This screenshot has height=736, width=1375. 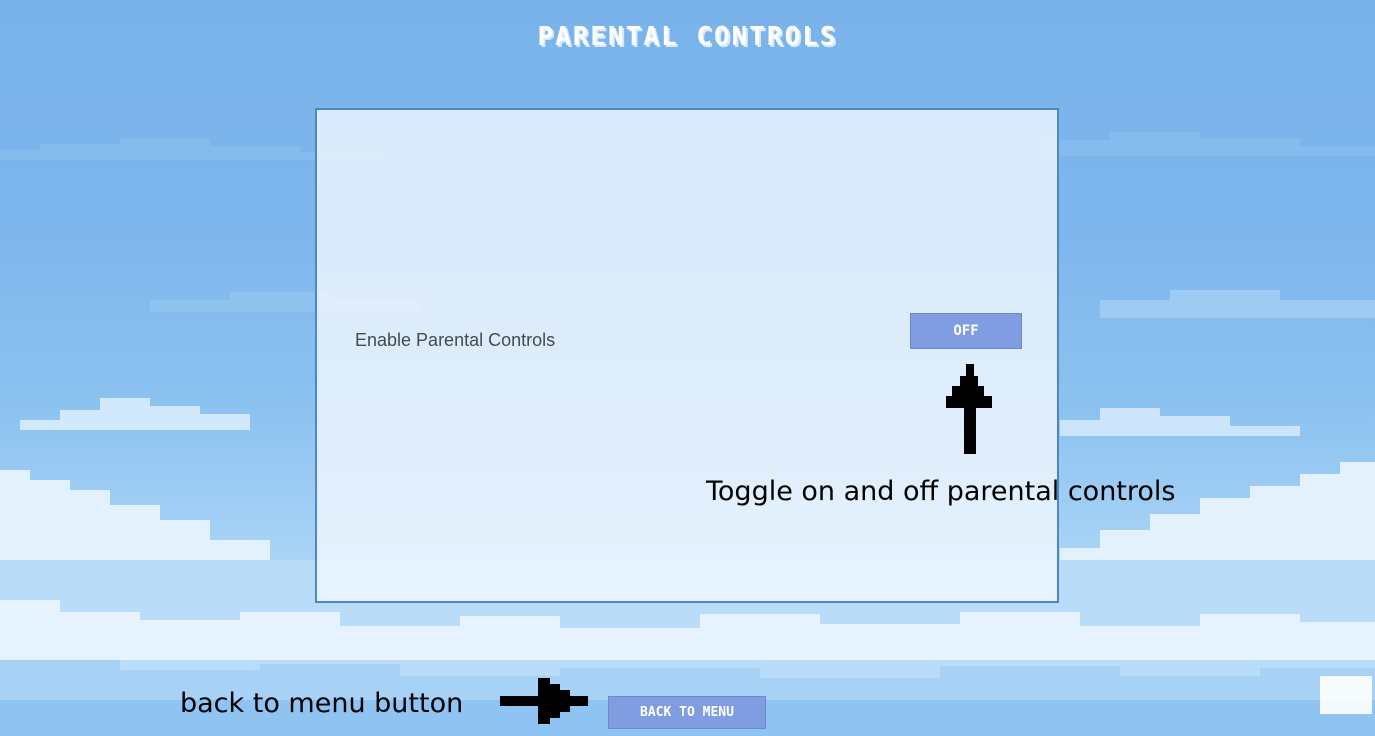 What do you see at coordinates (687, 712) in the screenshot?
I see `back-to-menu-button: BACK TO MENU` at bounding box center [687, 712].